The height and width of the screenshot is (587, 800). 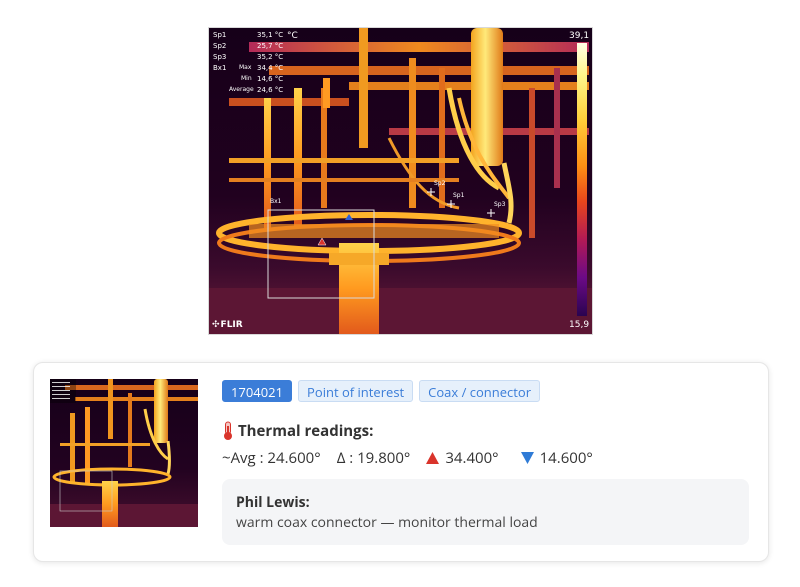 What do you see at coordinates (582, 179) in the screenshot?
I see `temperature-scale-bar` at bounding box center [582, 179].